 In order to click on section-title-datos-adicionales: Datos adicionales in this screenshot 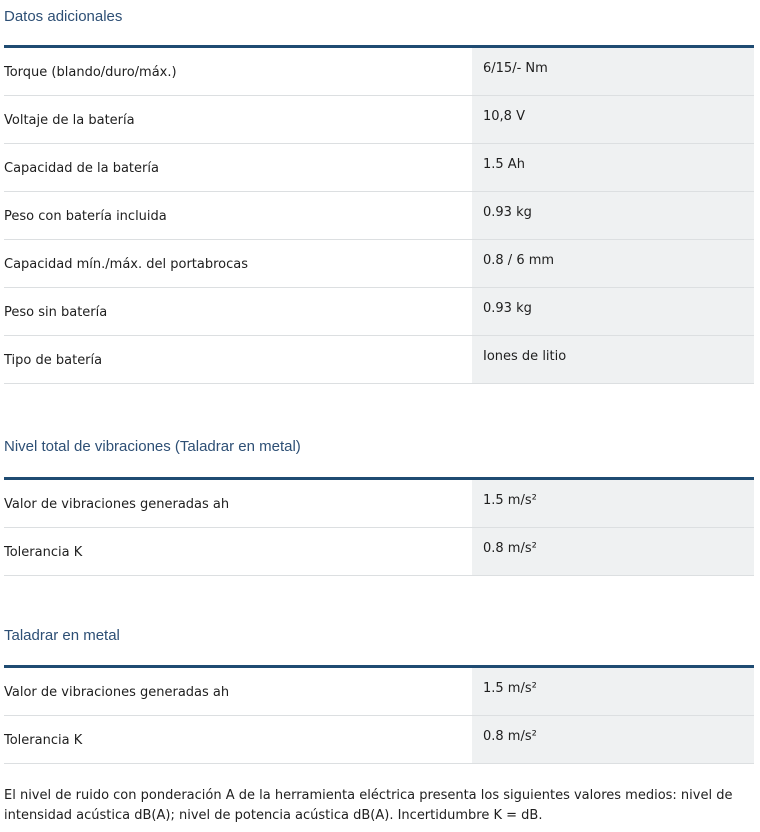, I will do `click(63, 16)`.